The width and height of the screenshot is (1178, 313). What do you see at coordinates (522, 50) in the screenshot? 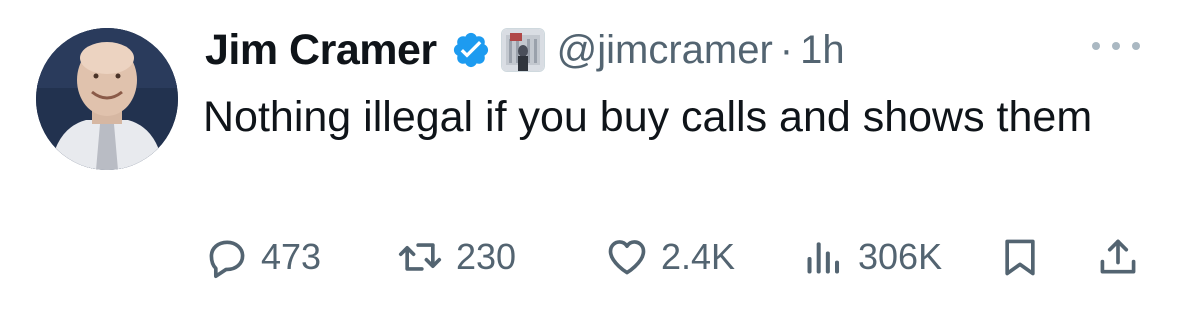
I see `affiliate-badge-icon` at bounding box center [522, 50].